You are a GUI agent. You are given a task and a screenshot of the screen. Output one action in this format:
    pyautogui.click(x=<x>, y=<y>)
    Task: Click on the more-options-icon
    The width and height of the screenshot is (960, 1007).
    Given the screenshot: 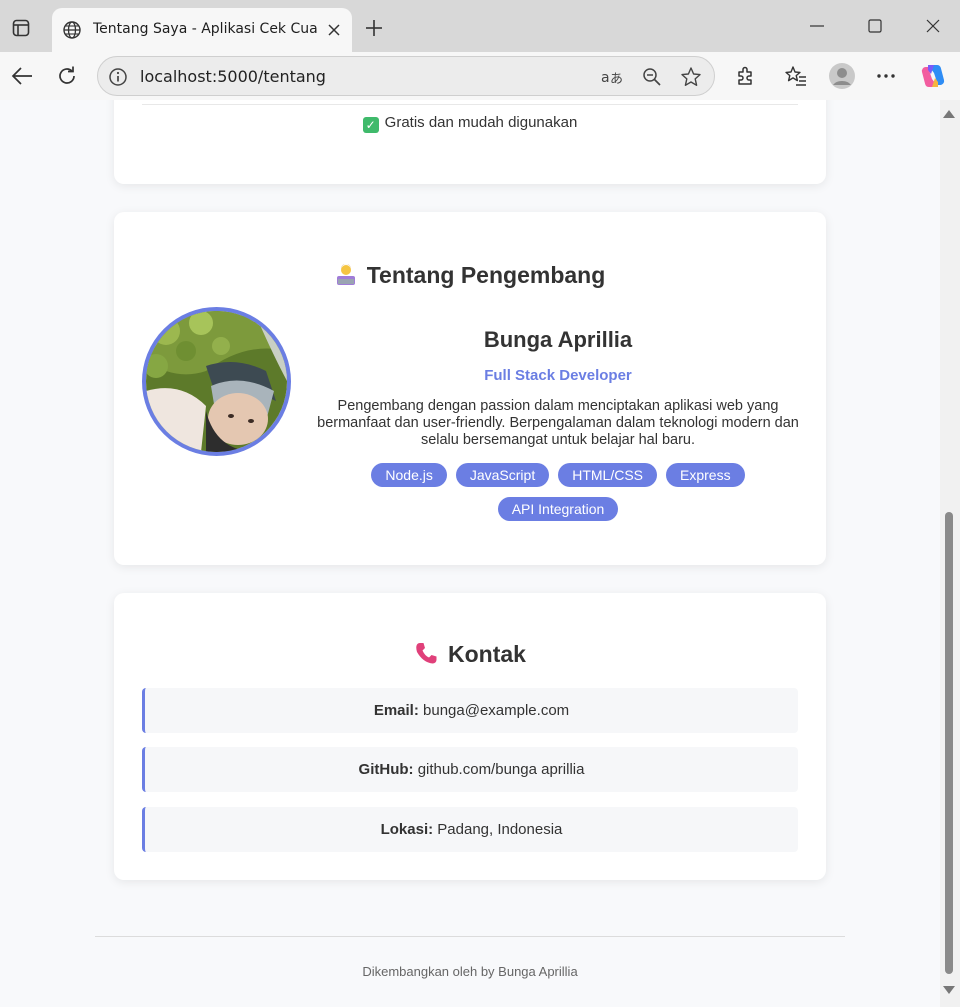 What is the action you would take?
    pyautogui.click(x=886, y=76)
    